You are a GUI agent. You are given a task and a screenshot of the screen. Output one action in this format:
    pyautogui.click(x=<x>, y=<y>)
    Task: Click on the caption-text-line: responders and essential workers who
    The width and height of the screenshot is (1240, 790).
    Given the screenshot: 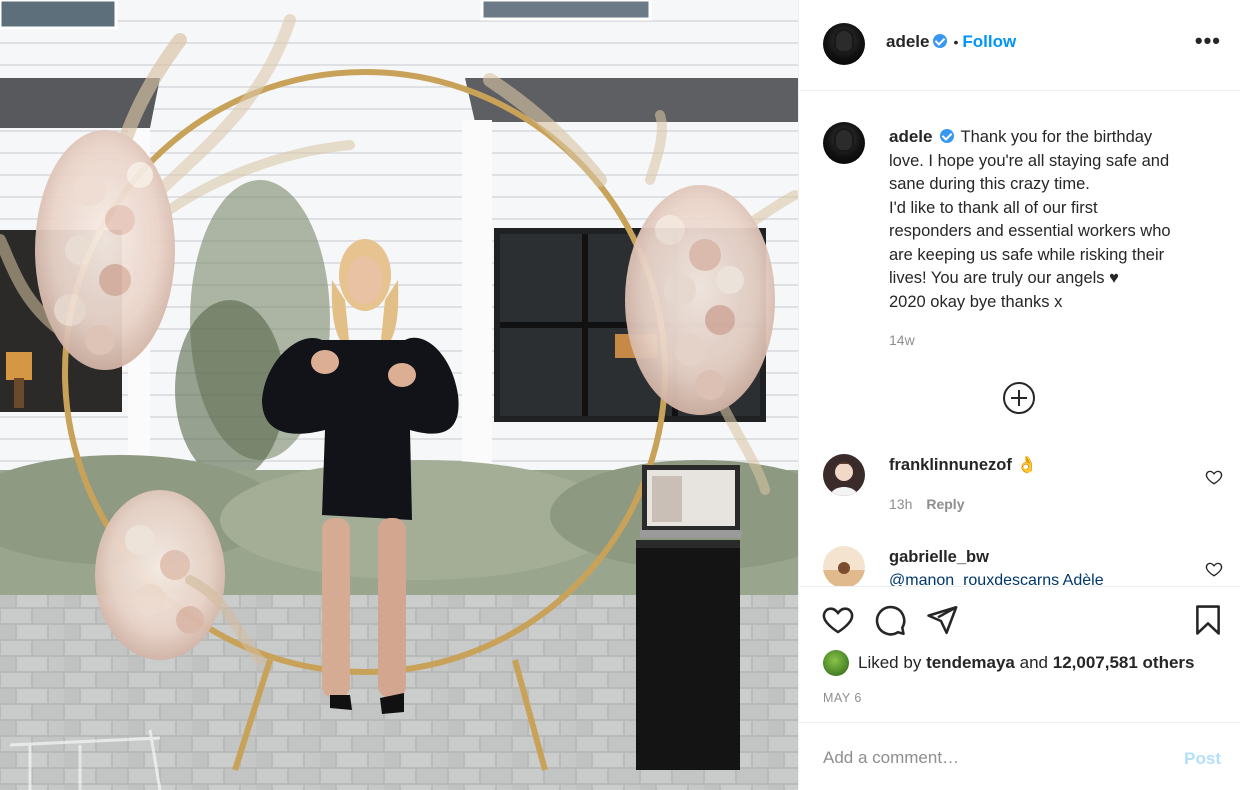 What is the action you would take?
    pyautogui.click(x=1030, y=231)
    